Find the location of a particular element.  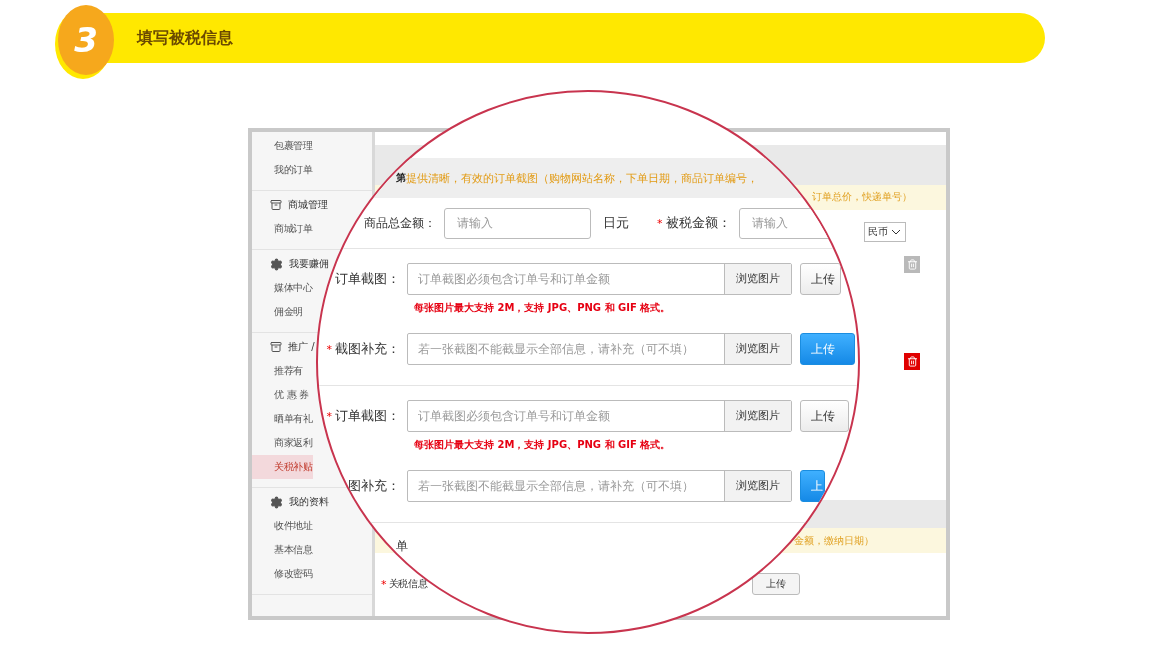

notice-text: 金额，缴纳日期） is located at coordinates (834, 540).